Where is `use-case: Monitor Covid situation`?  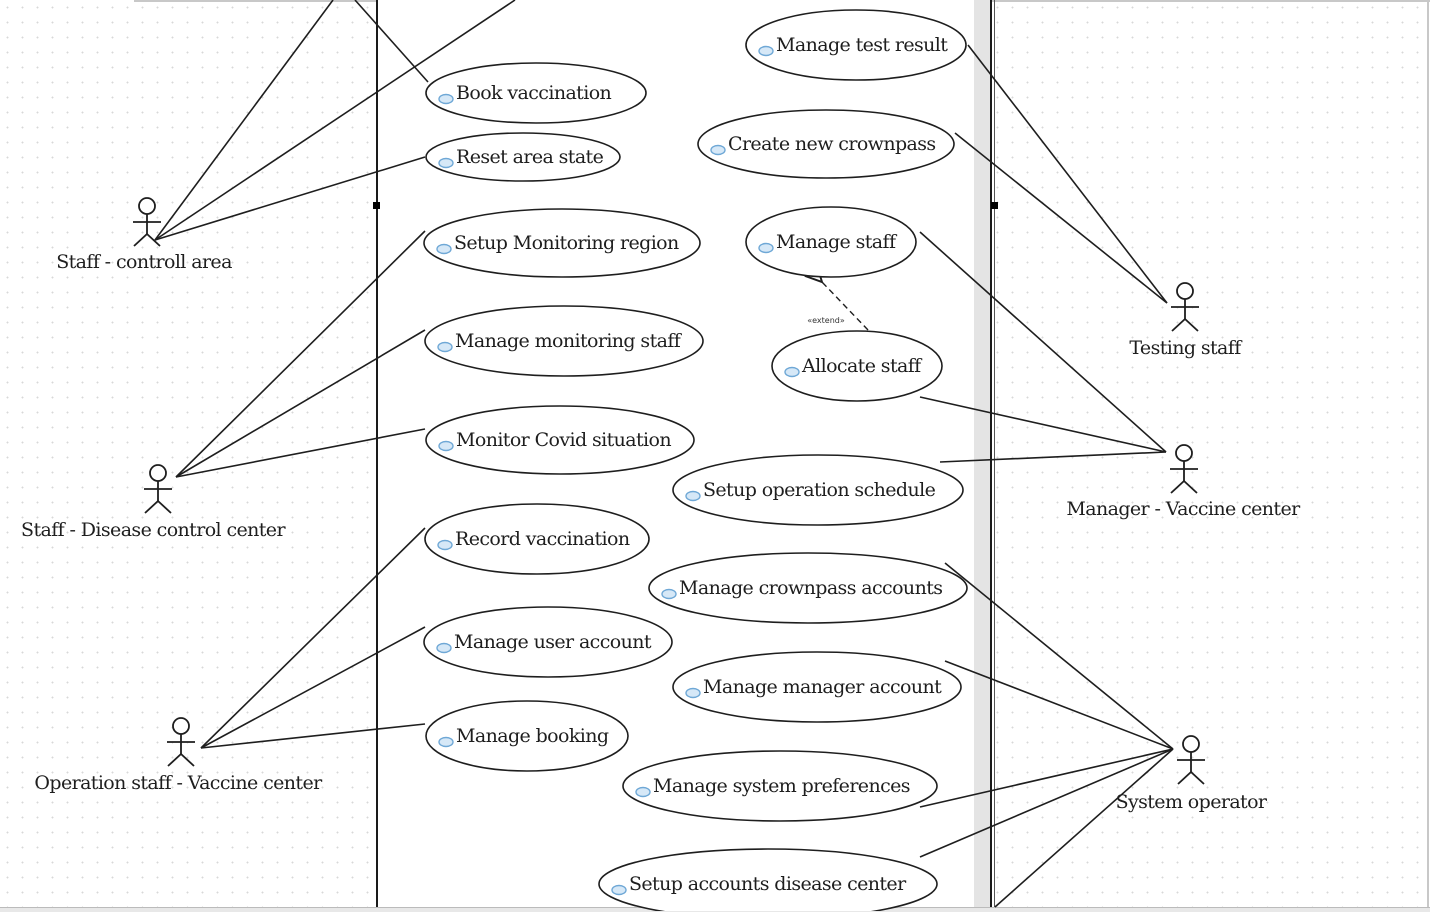
use-case: Monitor Covid situation is located at coordinates (560, 440).